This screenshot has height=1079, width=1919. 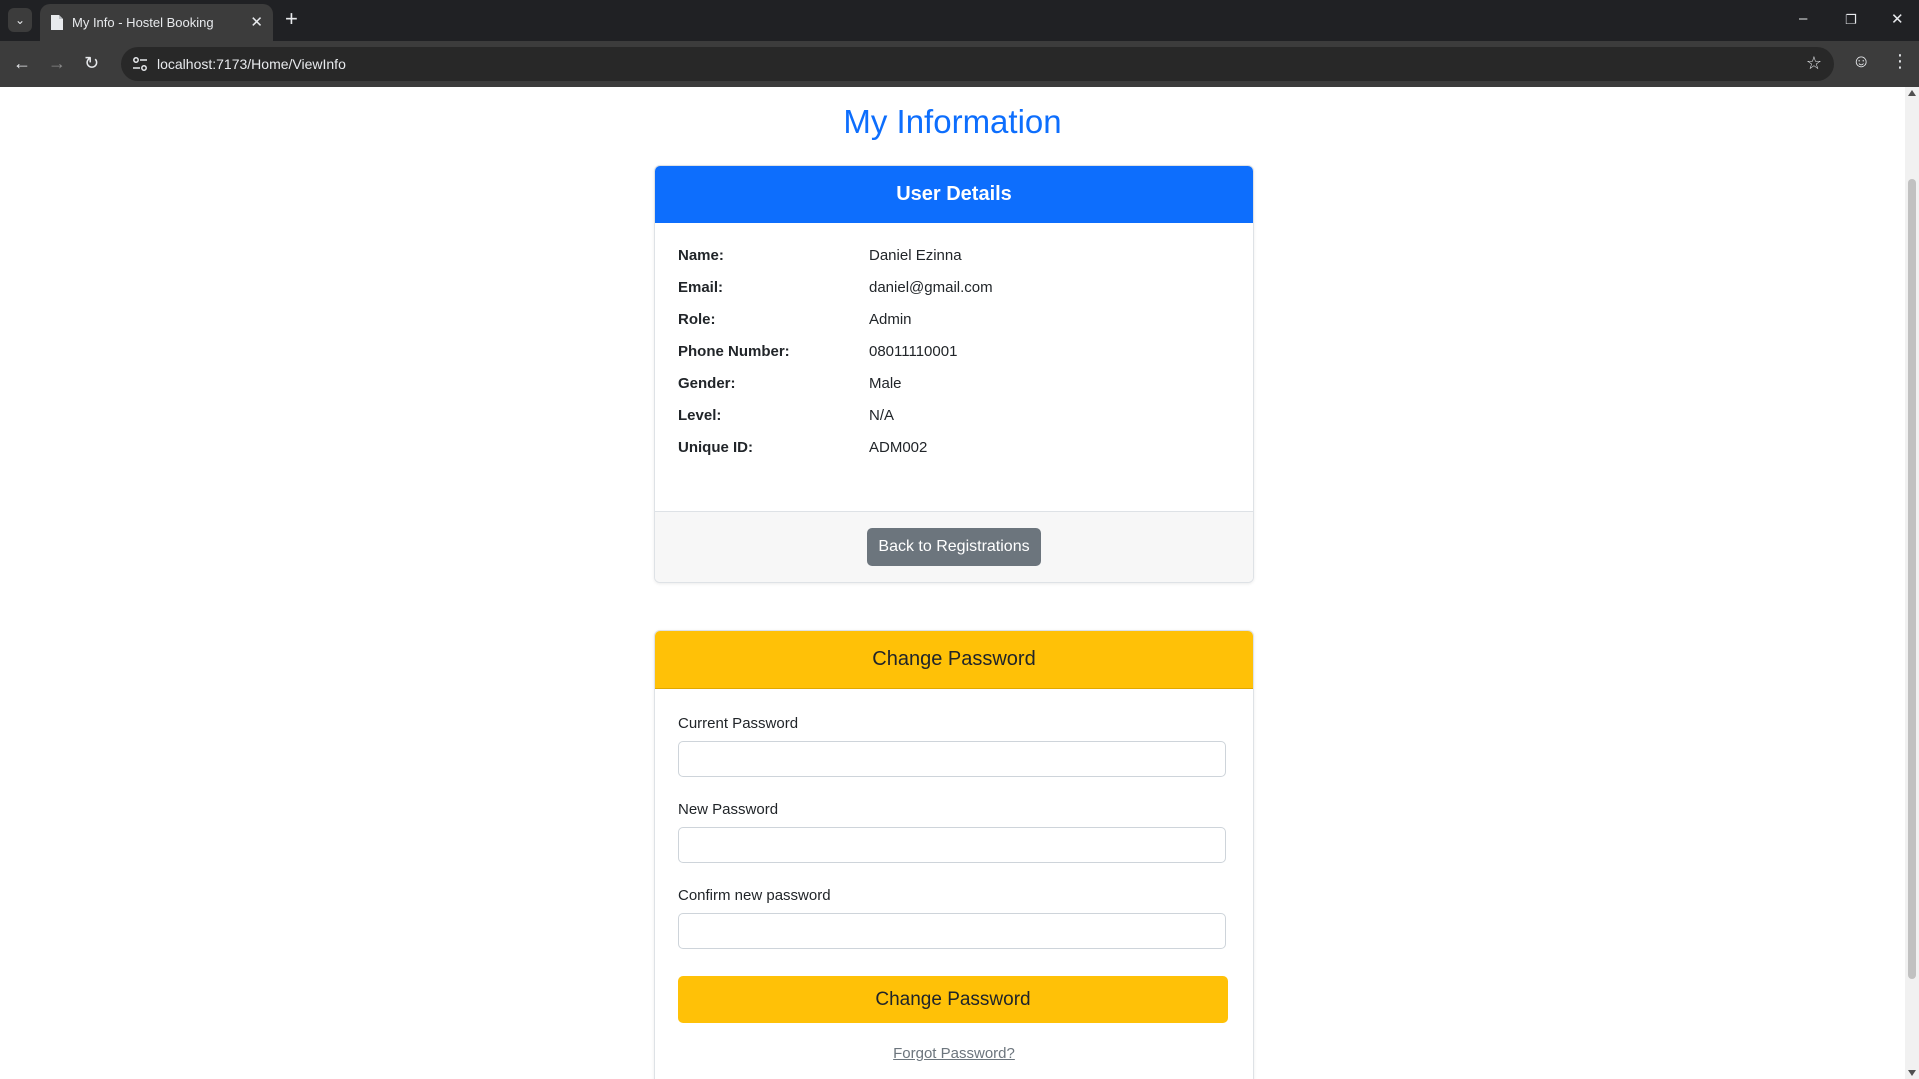 I want to click on current-password-label: Current Password, so click(x=738, y=723).